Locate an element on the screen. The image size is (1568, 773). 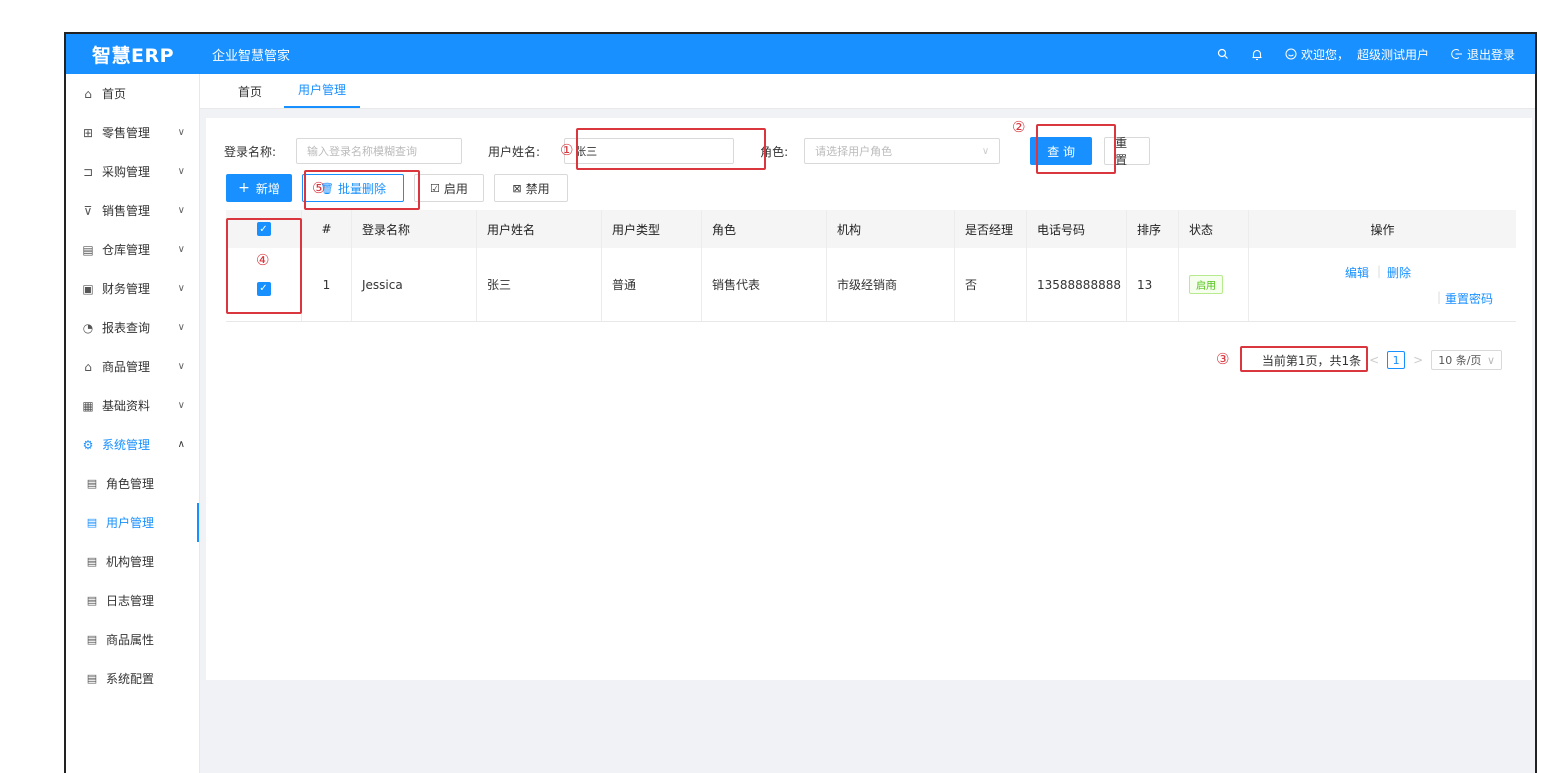
sidebar-item-finance: ▣ 财务管理 ∨ is located at coordinates (132, 288).